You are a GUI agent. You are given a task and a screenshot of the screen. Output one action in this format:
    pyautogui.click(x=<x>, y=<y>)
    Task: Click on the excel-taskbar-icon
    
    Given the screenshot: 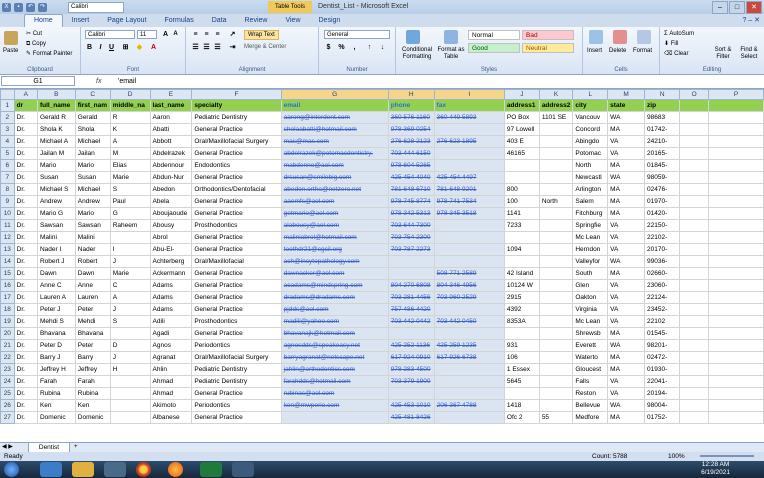 What is the action you would take?
    pyautogui.click(x=211, y=469)
    